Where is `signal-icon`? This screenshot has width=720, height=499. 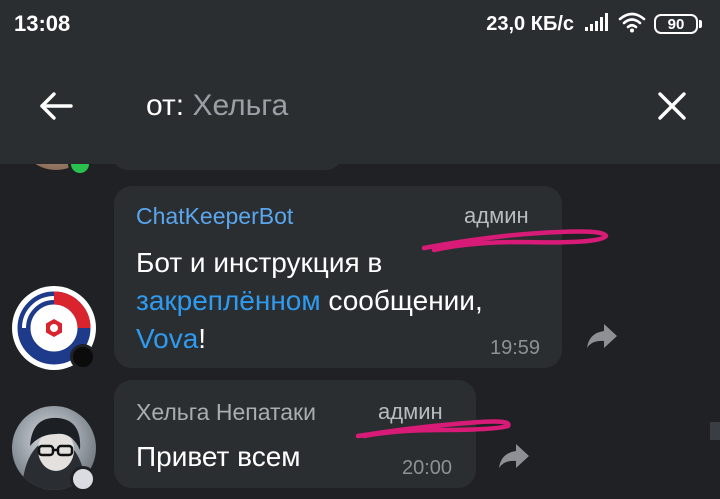
signal-icon is located at coordinates (597, 24).